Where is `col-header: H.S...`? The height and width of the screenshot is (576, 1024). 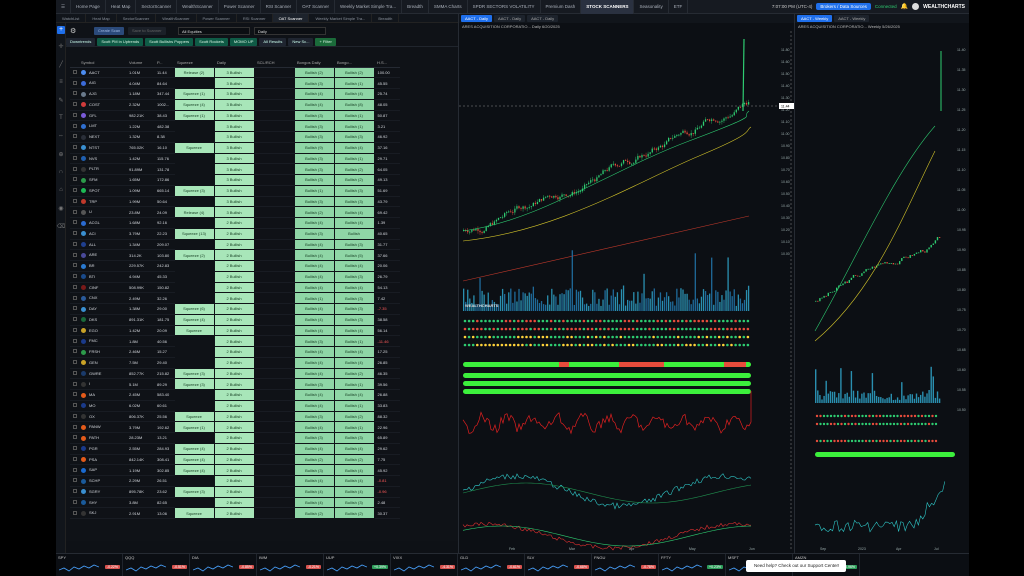 col-header: H.S... is located at coordinates (387, 63).